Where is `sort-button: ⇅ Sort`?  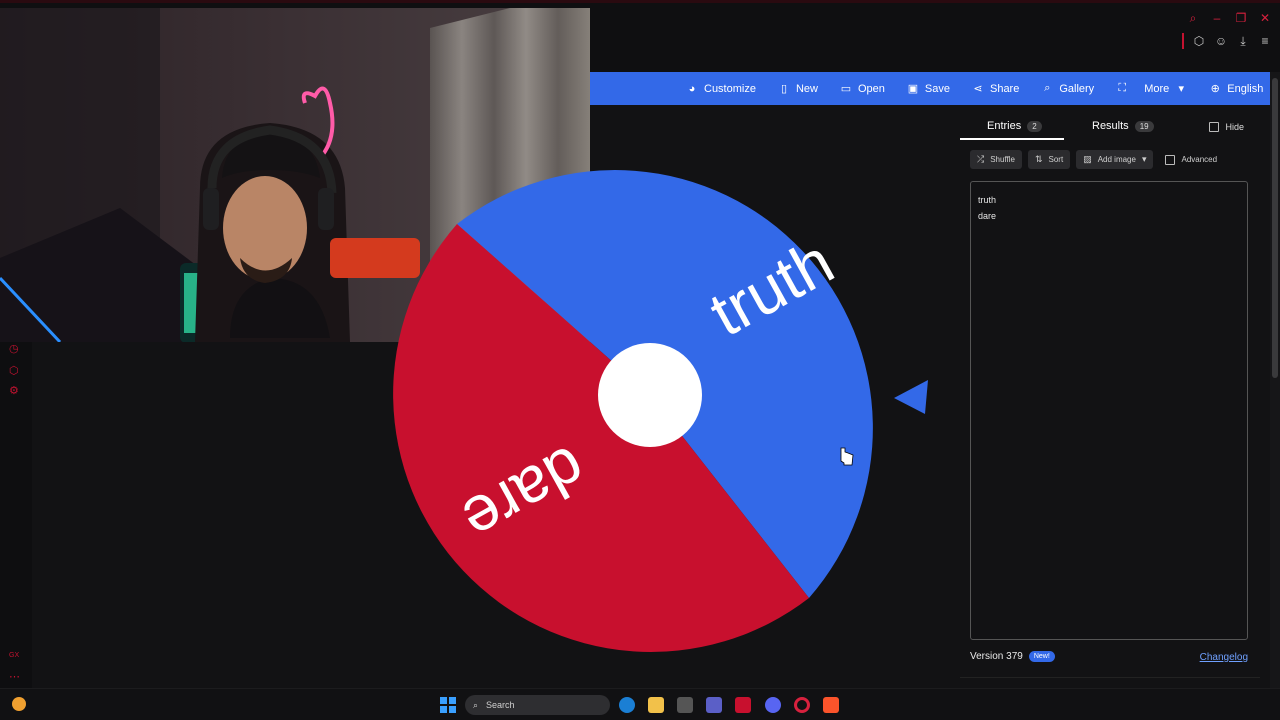 sort-button: ⇅ Sort is located at coordinates (1049, 159).